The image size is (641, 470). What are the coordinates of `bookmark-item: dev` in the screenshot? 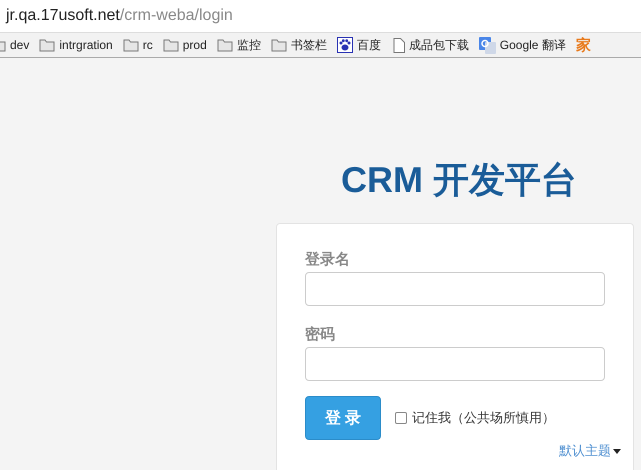 It's located at (15, 45).